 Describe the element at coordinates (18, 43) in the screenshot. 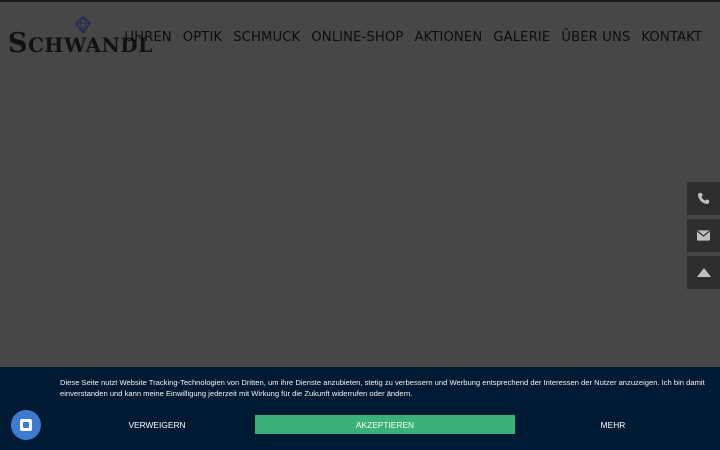

I see `logo-initial: S` at that location.